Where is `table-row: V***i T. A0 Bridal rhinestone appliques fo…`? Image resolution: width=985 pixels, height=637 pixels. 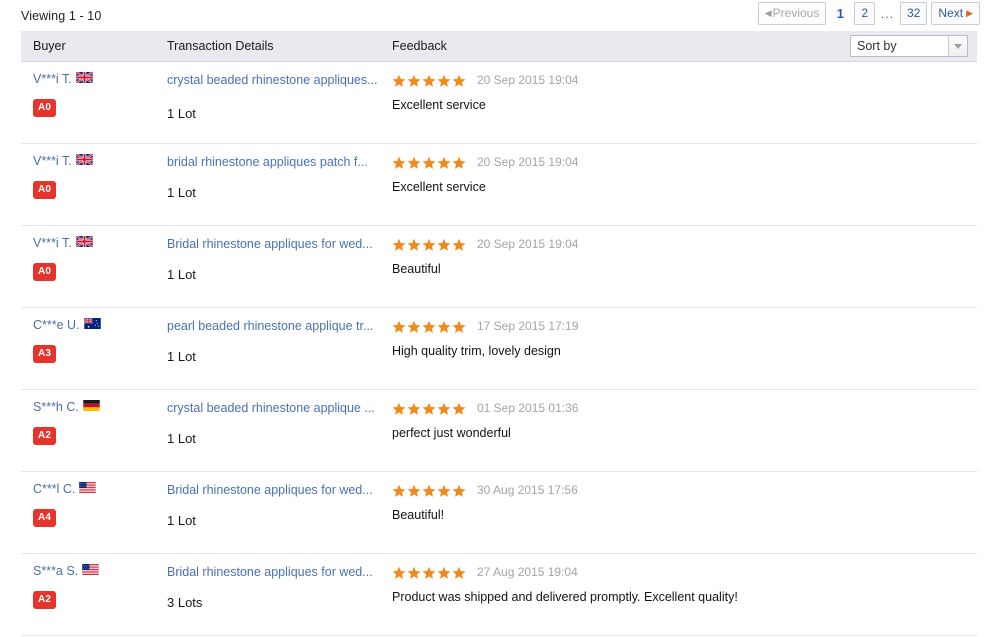 table-row: V***i T. A0 Bridal rhinestone appliques fo… is located at coordinates (499, 267).